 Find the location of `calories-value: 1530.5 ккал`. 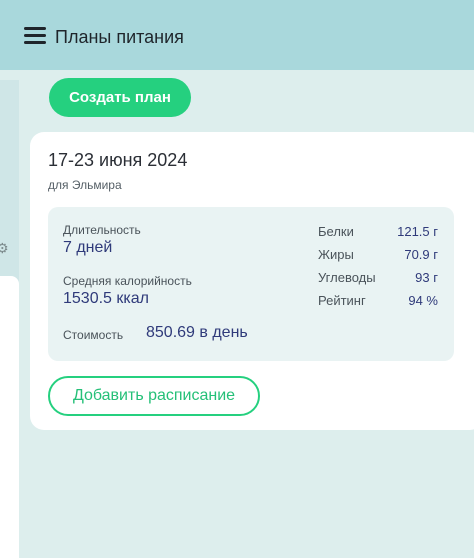

calories-value: 1530.5 ккал is located at coordinates (106, 298).